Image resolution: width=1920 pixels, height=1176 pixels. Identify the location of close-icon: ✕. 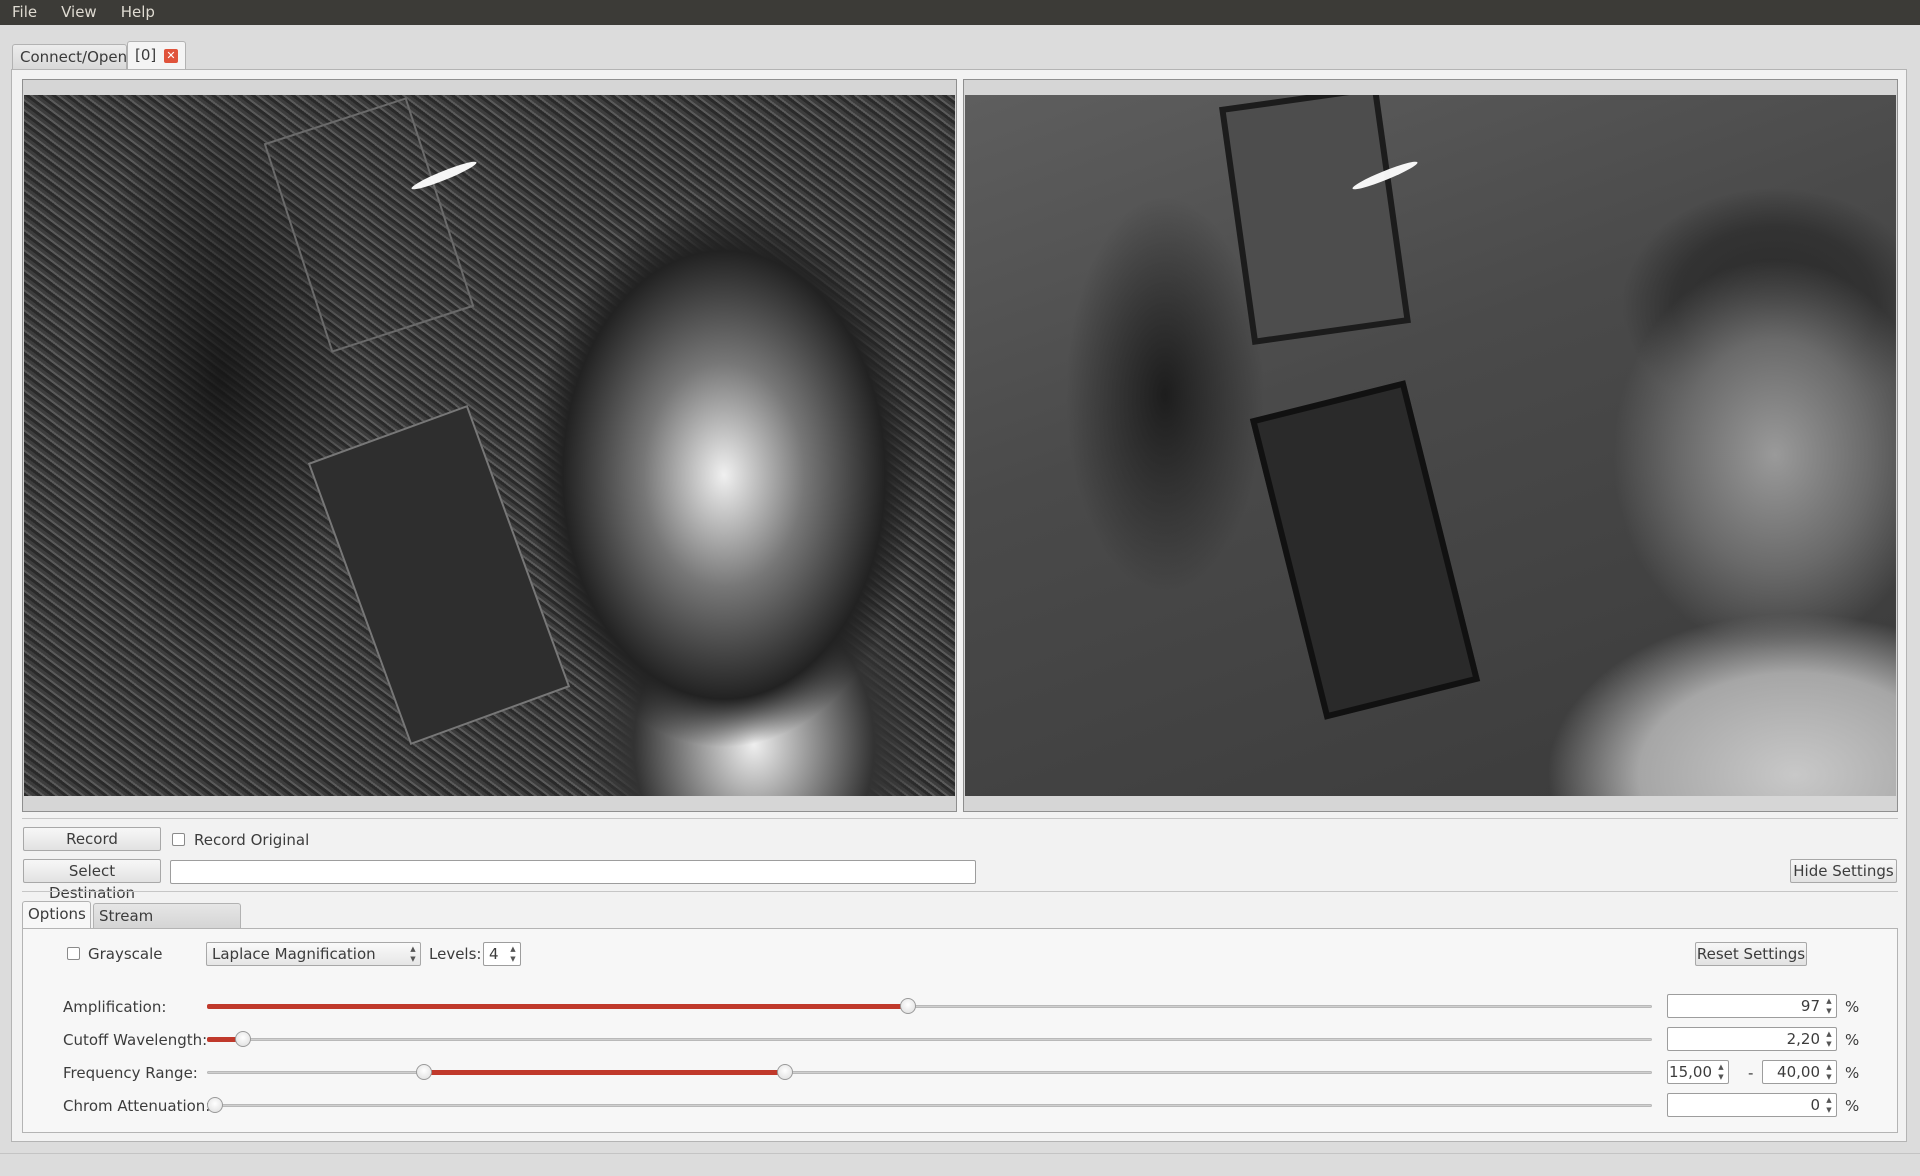
(171, 56).